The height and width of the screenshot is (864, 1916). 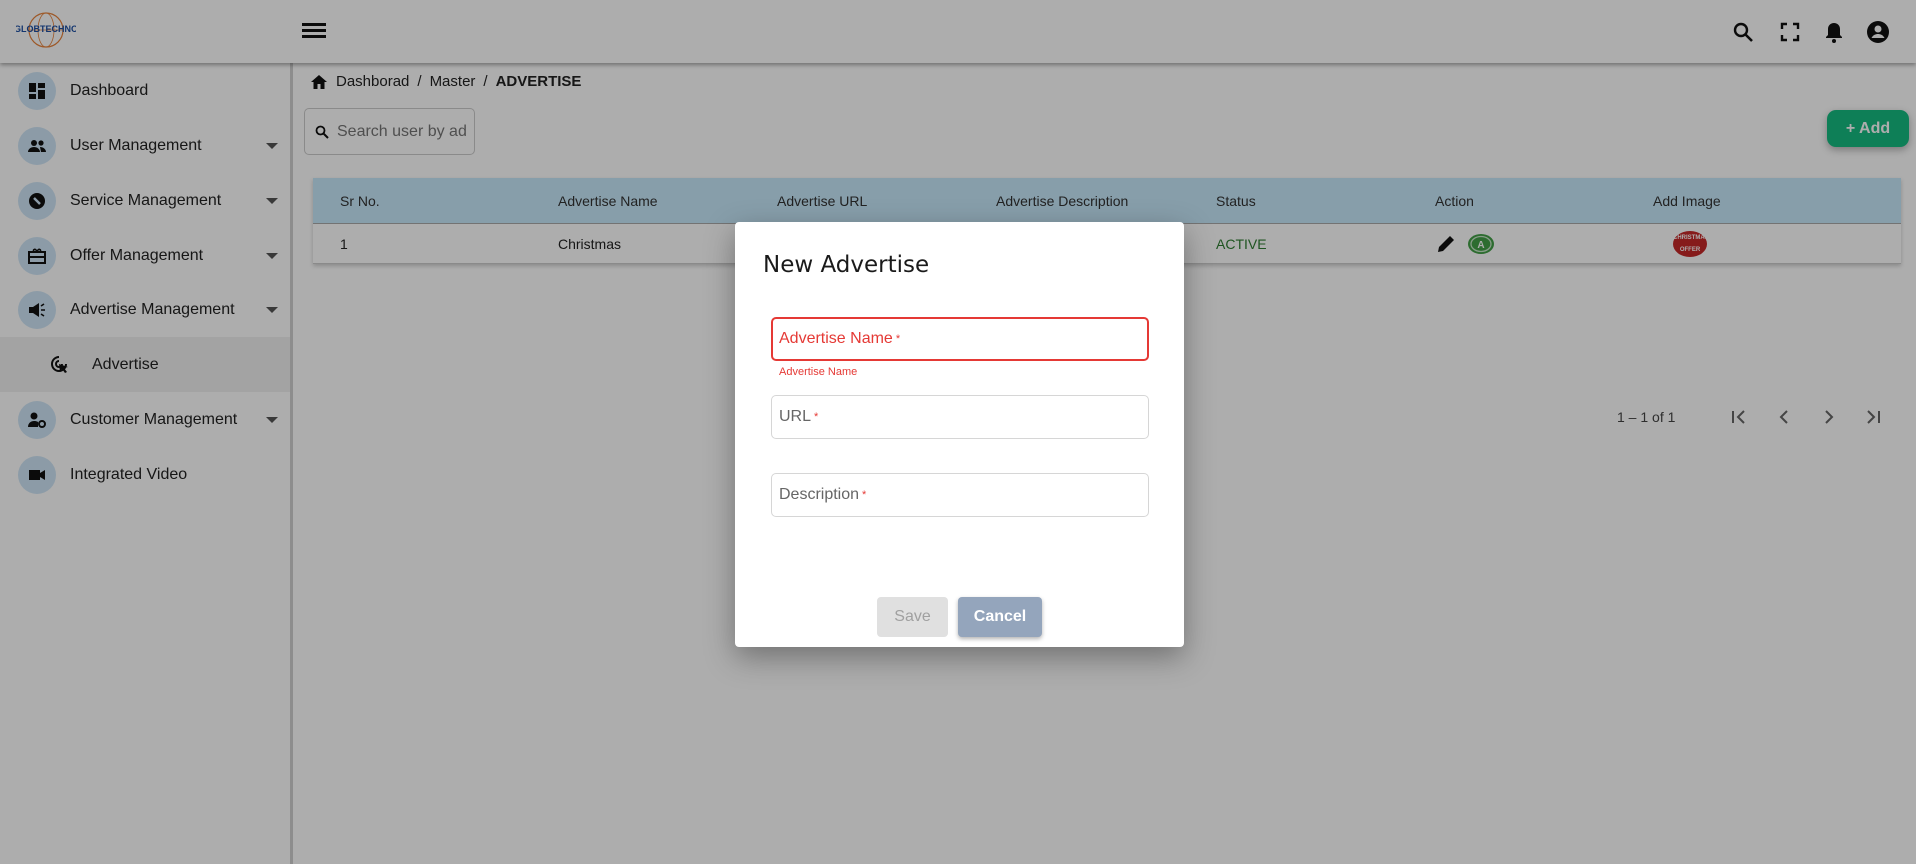 I want to click on dialog-title: New Advertise, so click(x=846, y=265).